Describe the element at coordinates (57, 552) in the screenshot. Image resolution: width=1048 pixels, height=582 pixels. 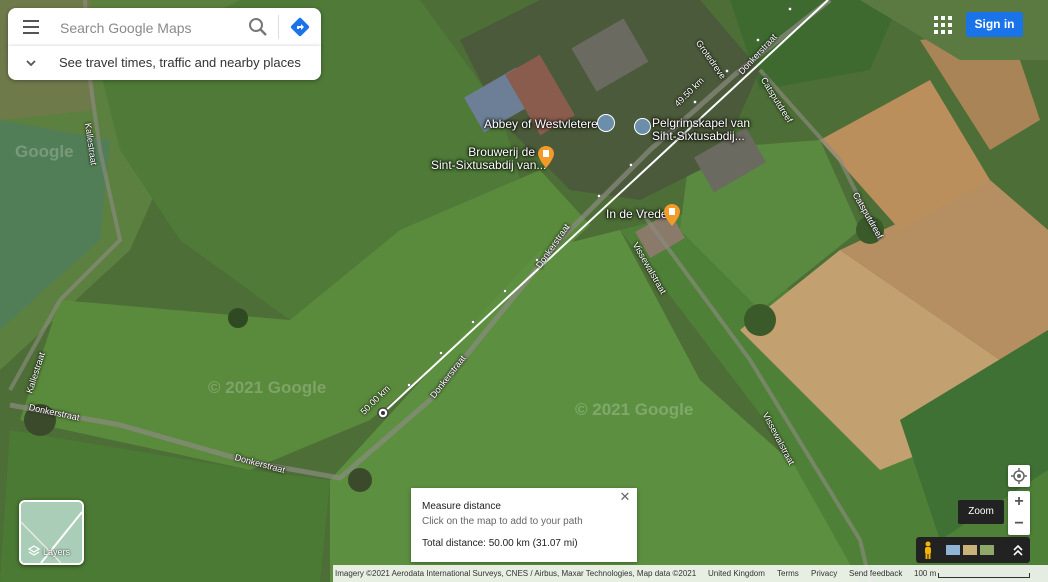
I see `layers-label: Layers` at that location.